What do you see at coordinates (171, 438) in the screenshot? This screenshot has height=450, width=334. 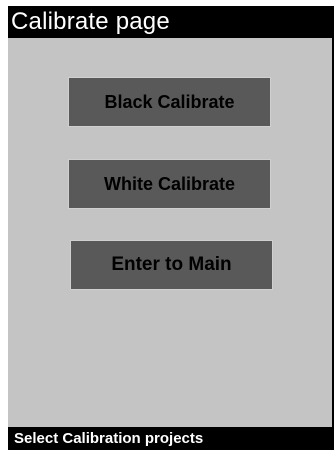 I see `status-bar: Select Calibration projects` at bounding box center [171, 438].